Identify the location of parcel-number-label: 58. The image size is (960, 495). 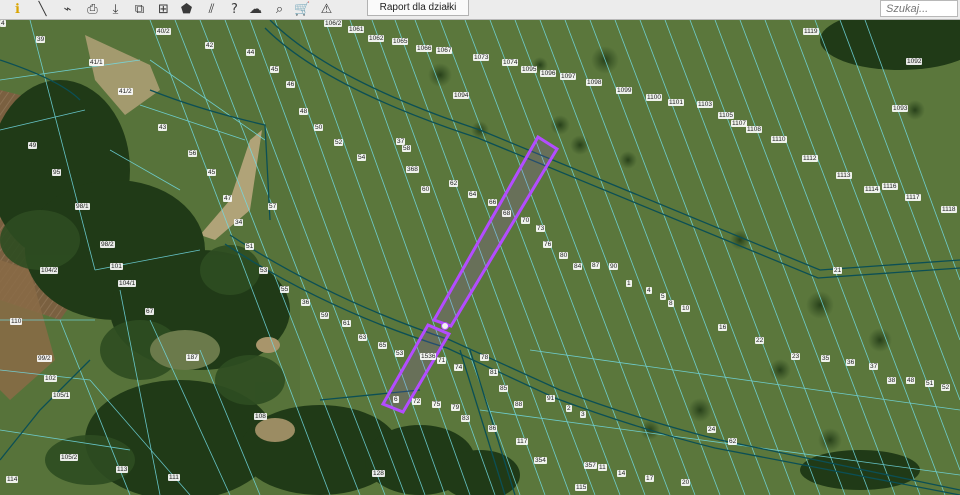
(407, 148).